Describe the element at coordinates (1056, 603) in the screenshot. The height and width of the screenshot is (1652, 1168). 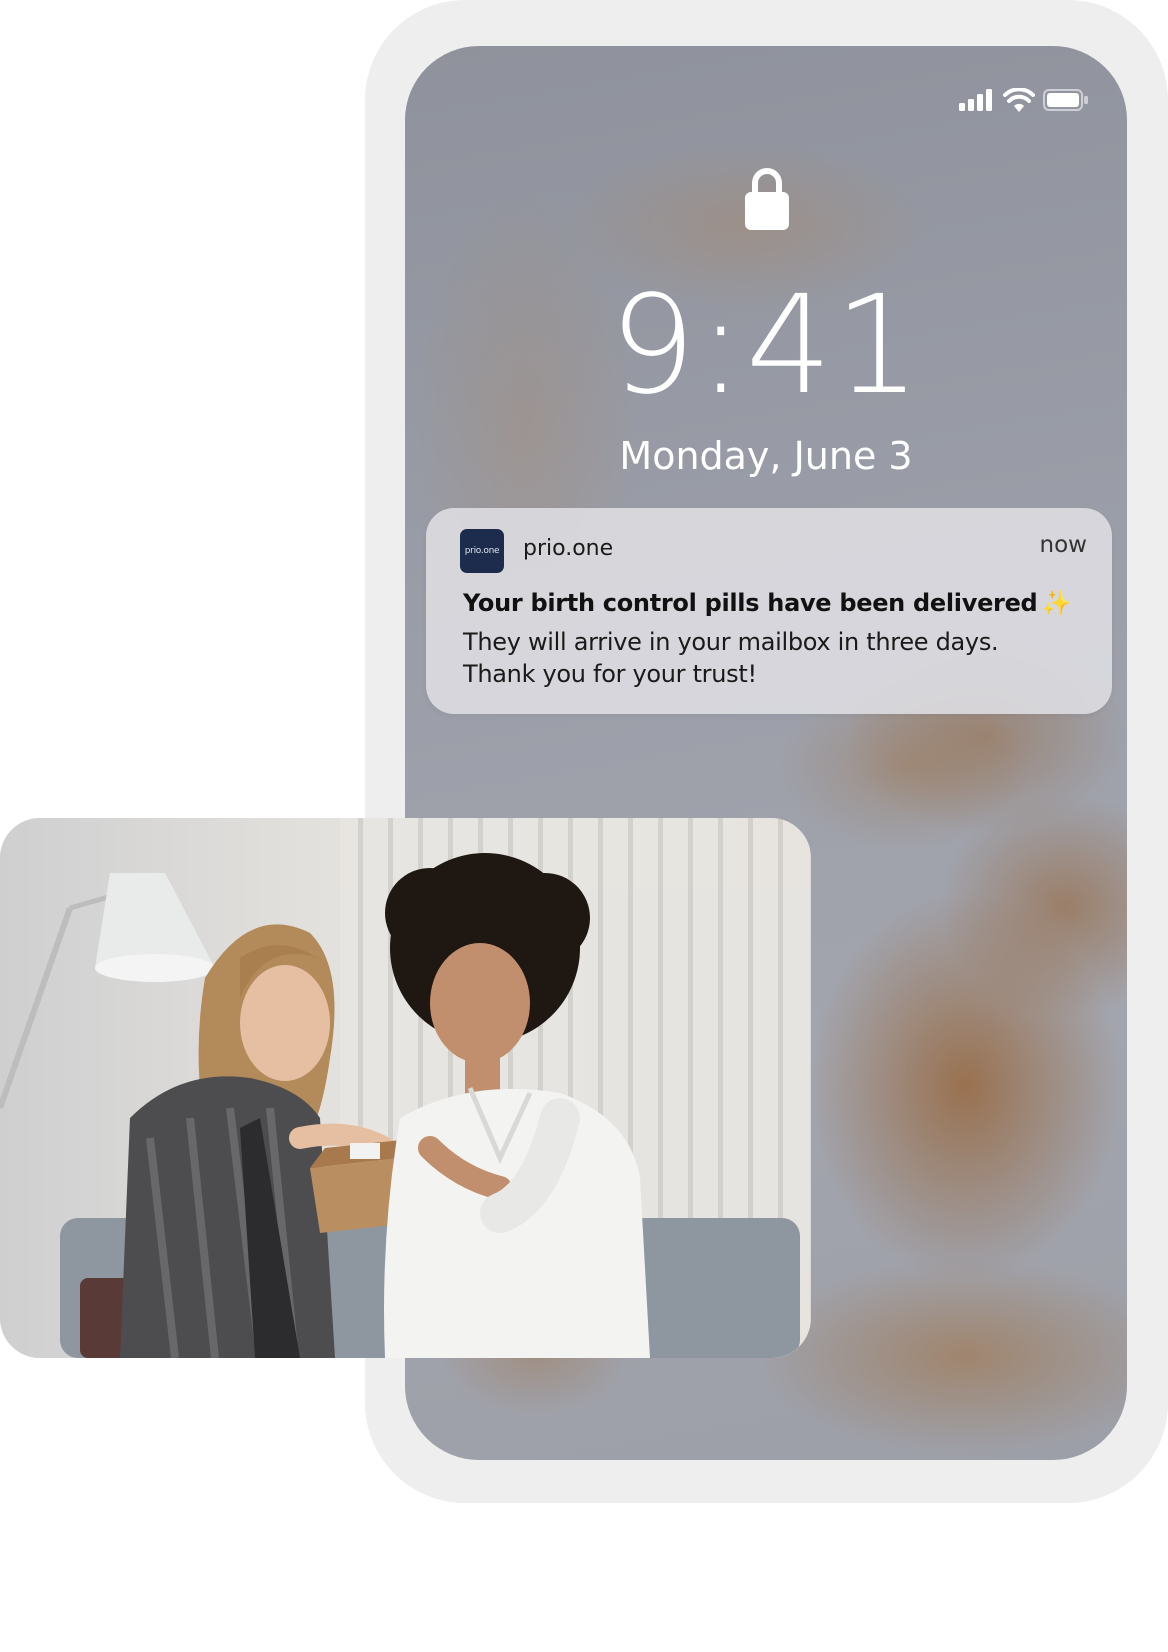
I see `sparkles-icon: ✨` at that location.